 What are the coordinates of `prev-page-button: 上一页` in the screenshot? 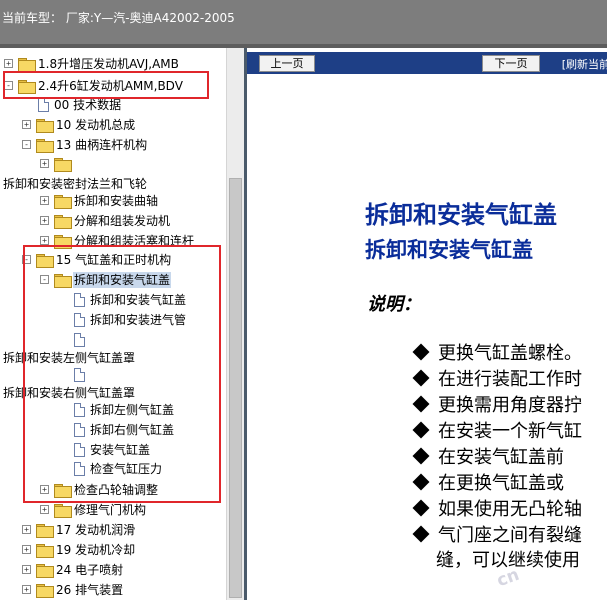 It's located at (287, 63).